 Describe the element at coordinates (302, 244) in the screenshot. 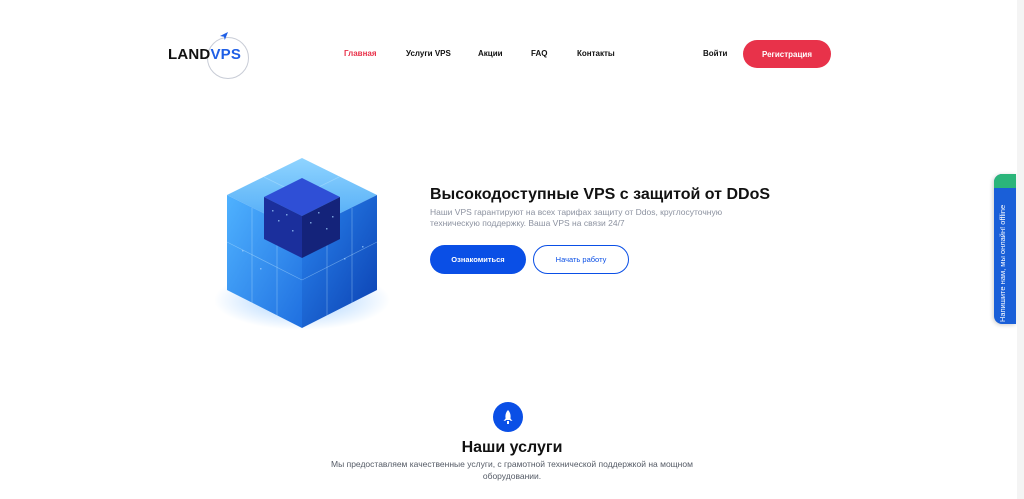

I see `server-cube-illustration` at that location.